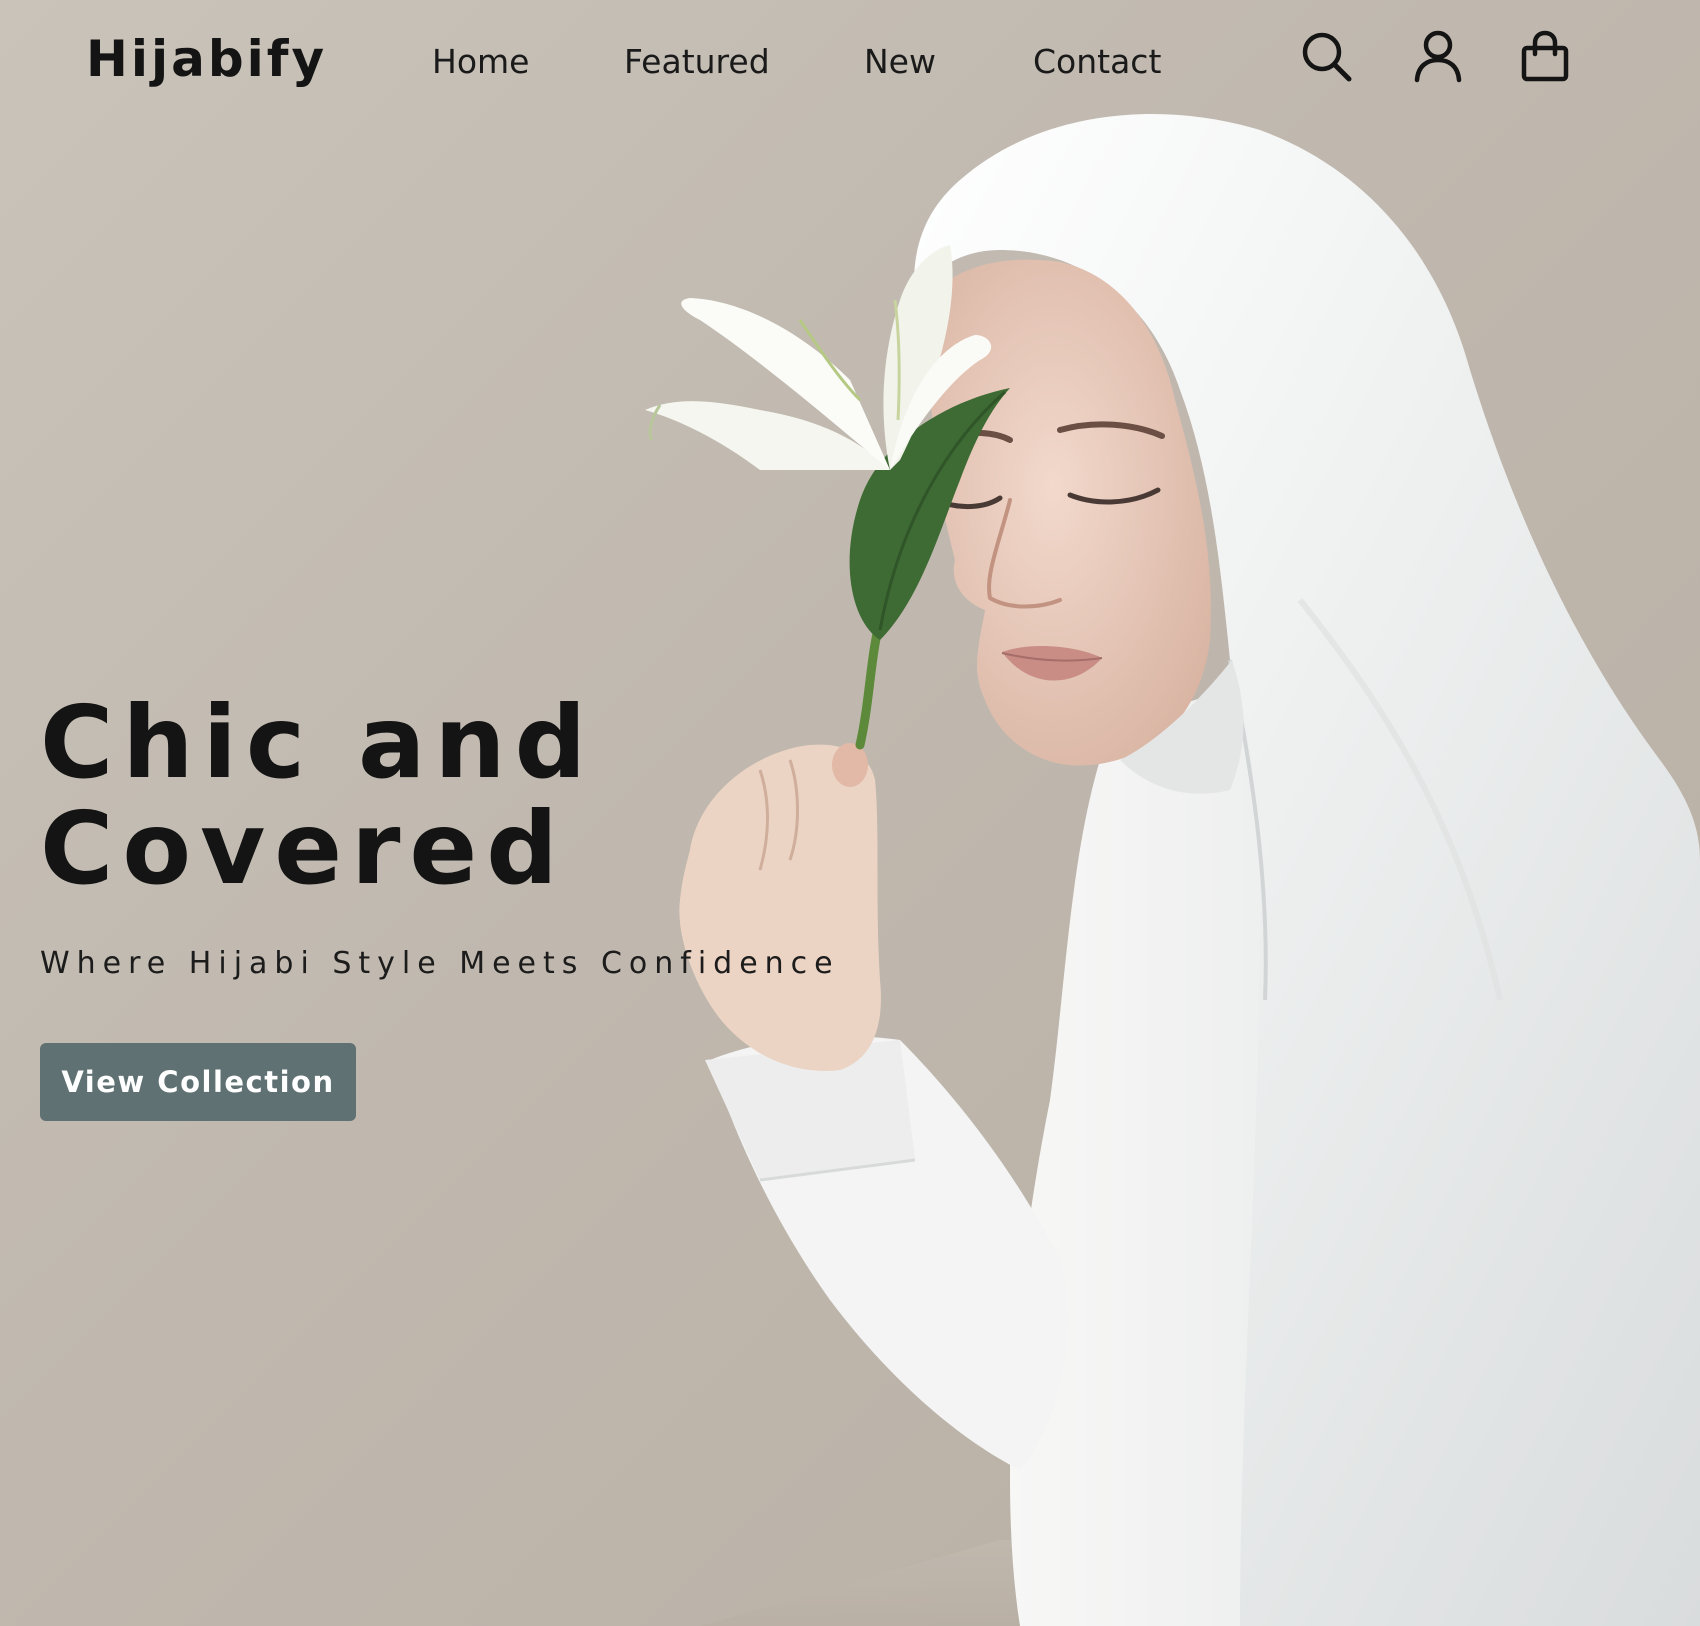 This screenshot has width=1700, height=1626. What do you see at coordinates (900, 61) in the screenshot?
I see `nav-new: New` at bounding box center [900, 61].